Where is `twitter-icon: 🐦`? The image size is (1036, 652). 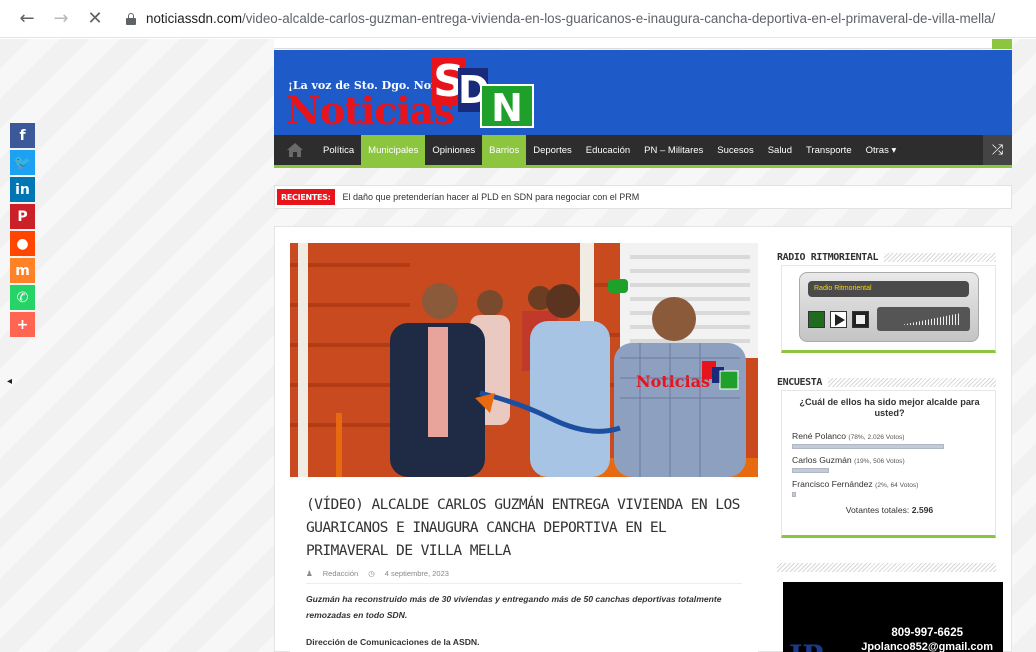
twitter-icon: 🐦 is located at coordinates (22, 162).